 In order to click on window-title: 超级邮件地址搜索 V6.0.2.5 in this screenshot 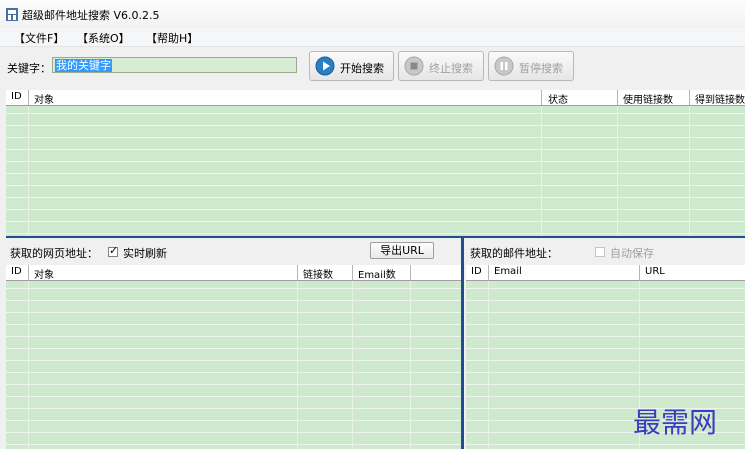, I will do `click(91, 15)`.